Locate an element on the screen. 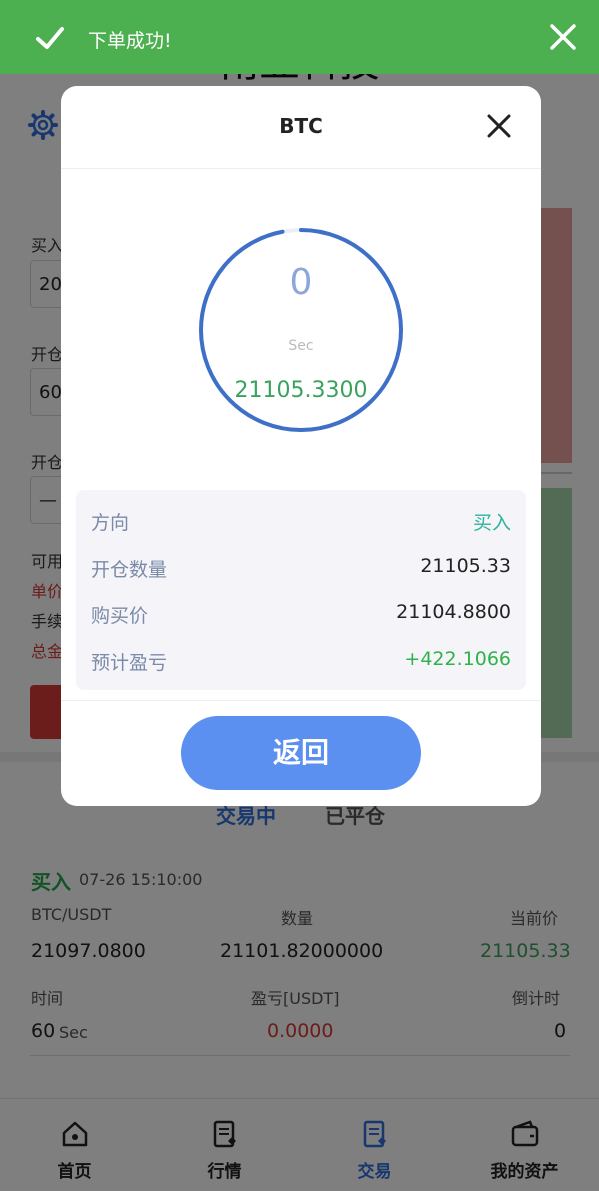  direction-value: 买入 is located at coordinates (491, 523).